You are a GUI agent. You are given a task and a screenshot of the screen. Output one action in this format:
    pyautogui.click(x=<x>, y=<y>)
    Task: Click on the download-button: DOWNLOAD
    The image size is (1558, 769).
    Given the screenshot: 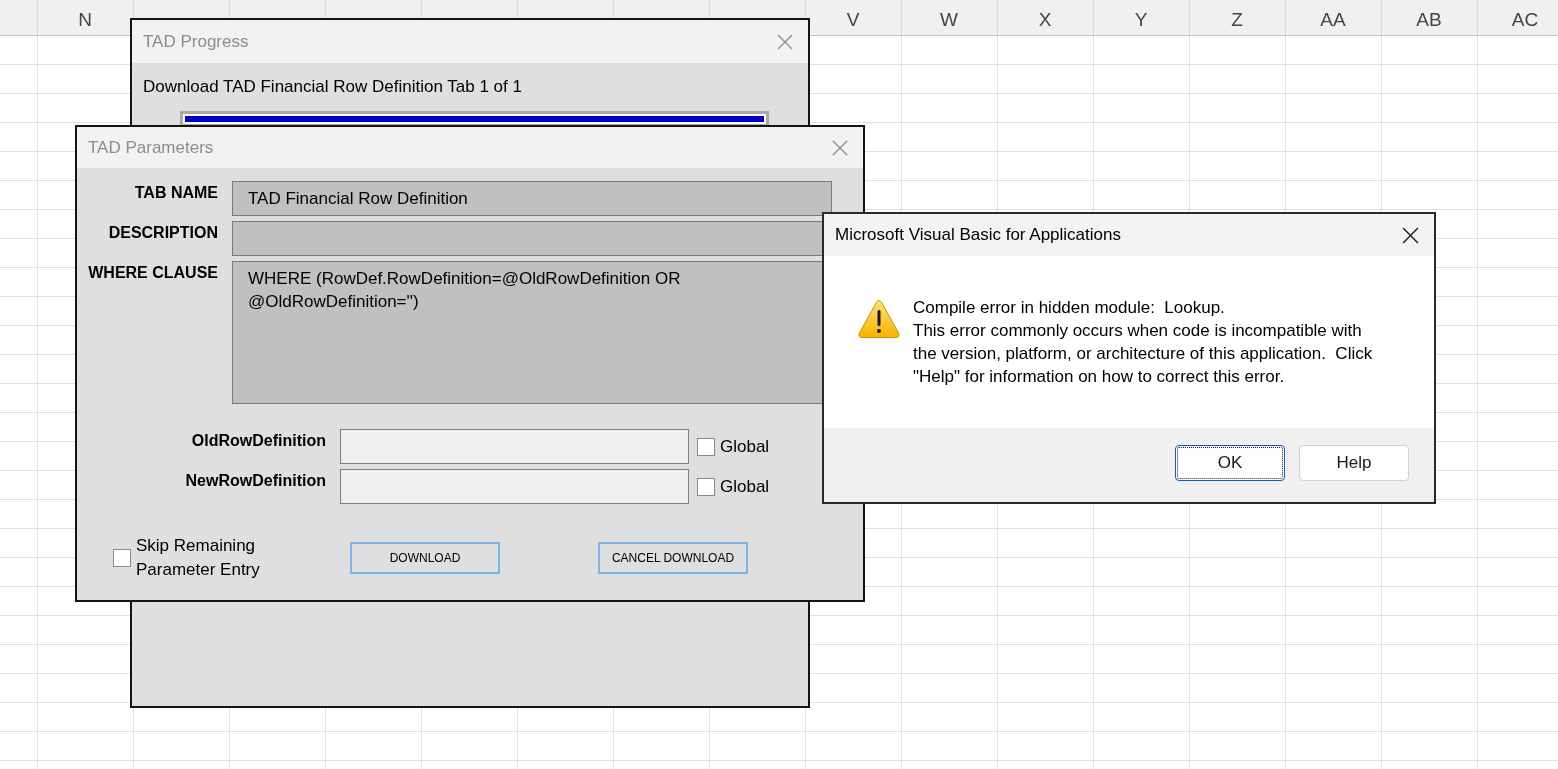 What is the action you would take?
    pyautogui.click(x=425, y=558)
    